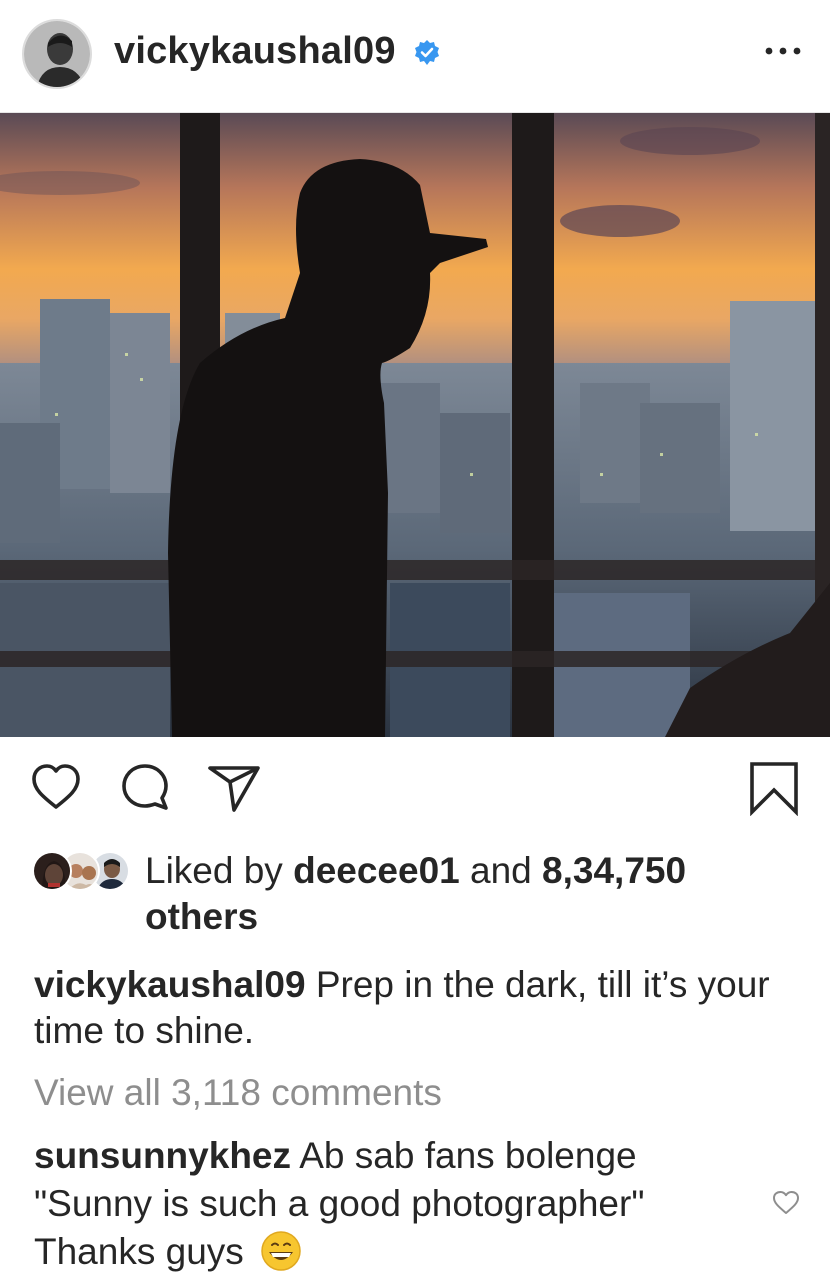  What do you see at coordinates (427, 52) in the screenshot?
I see `verified-badge-icon` at bounding box center [427, 52].